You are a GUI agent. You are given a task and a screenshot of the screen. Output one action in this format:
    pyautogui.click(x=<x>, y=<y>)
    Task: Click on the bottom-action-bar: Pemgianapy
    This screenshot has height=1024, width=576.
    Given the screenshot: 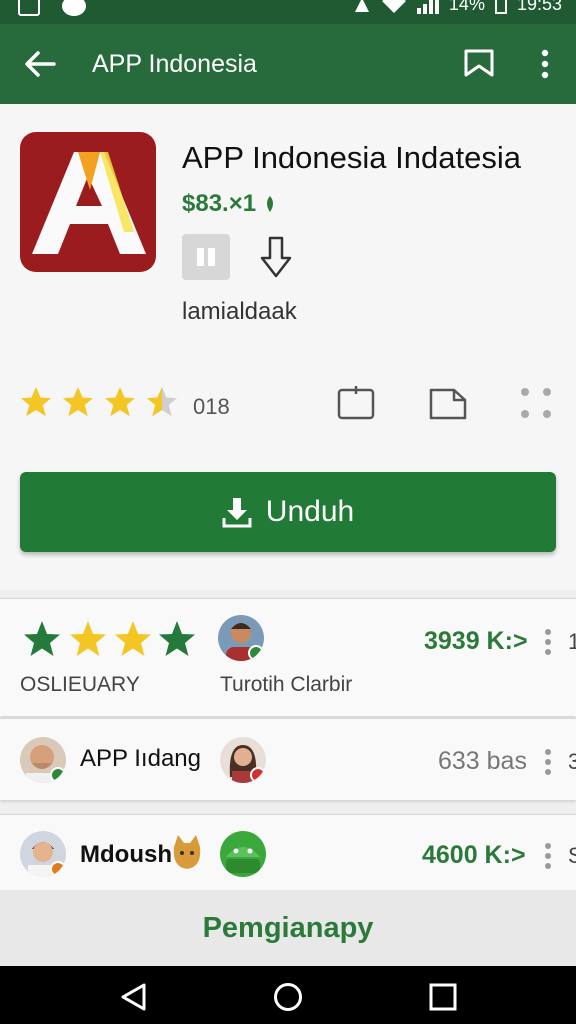 What is the action you would take?
    pyautogui.click(x=288, y=928)
    